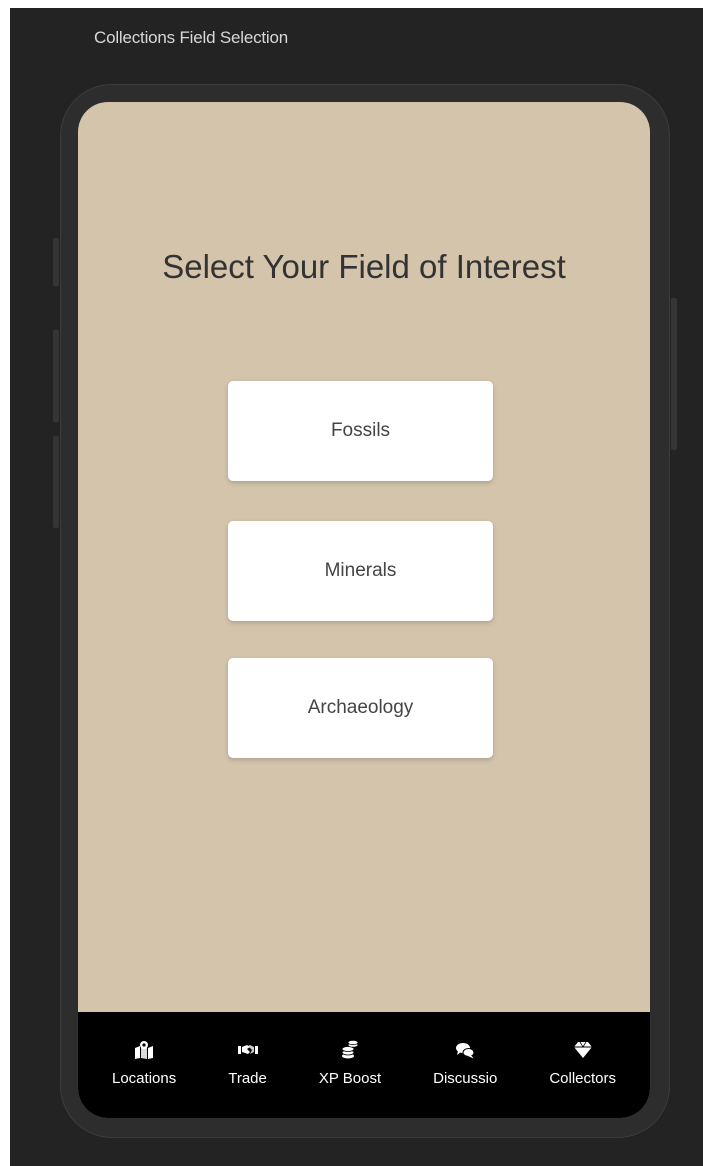 This screenshot has height=1166, width=703. I want to click on map-marker-icon, so click(144, 1050).